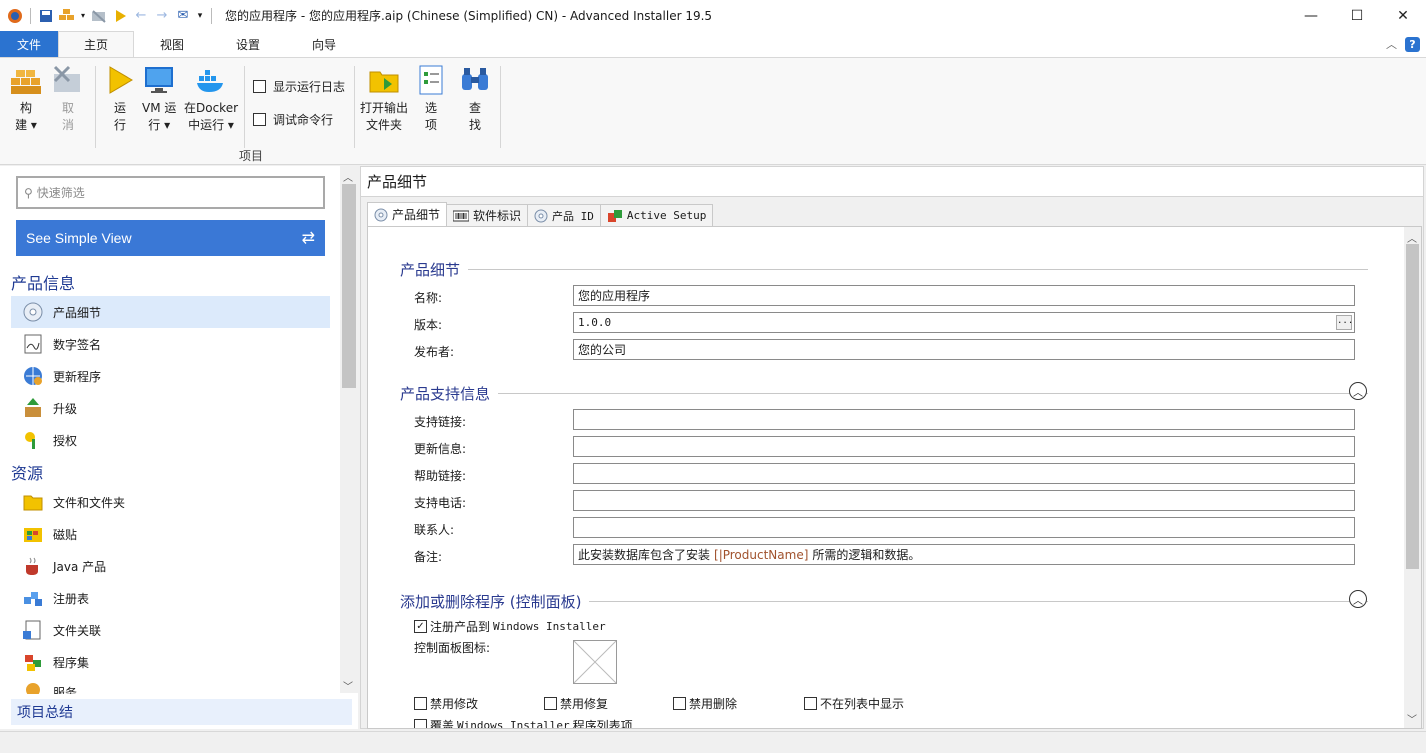 The image size is (1426, 753). What do you see at coordinates (384, 99) in the screenshot?
I see `open-output-folder-button: 打开输出 文件夹` at bounding box center [384, 99].